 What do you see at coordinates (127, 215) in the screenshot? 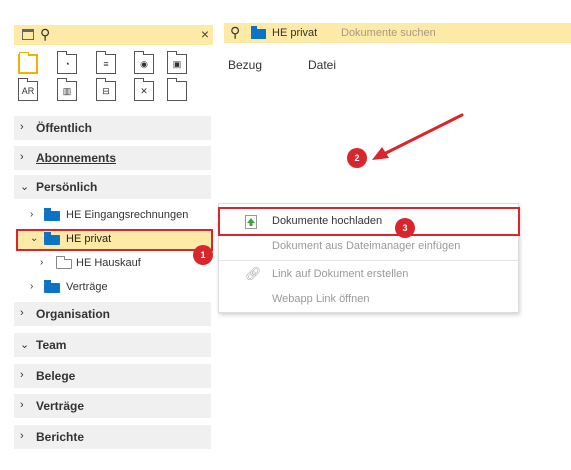
I see `tree-item-label: HE Eingangsrechnungen` at bounding box center [127, 215].